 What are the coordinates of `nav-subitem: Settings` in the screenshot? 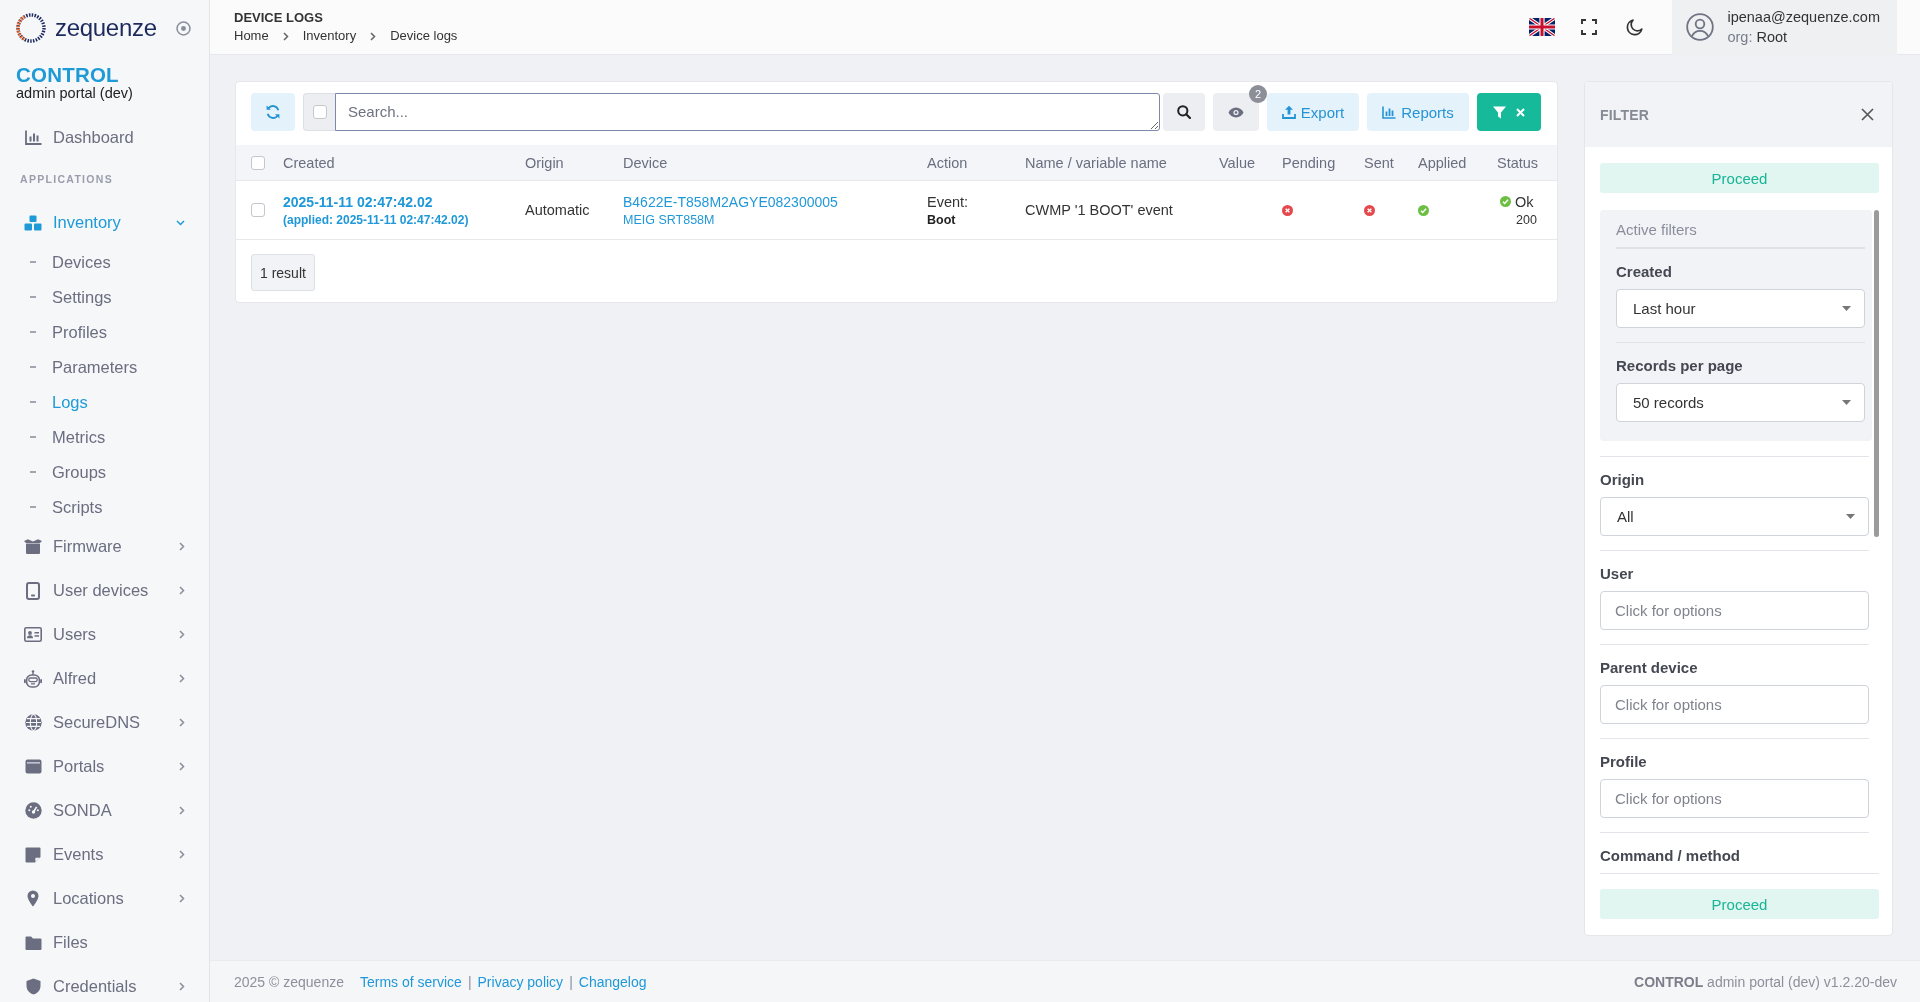 It's located at (104, 297).